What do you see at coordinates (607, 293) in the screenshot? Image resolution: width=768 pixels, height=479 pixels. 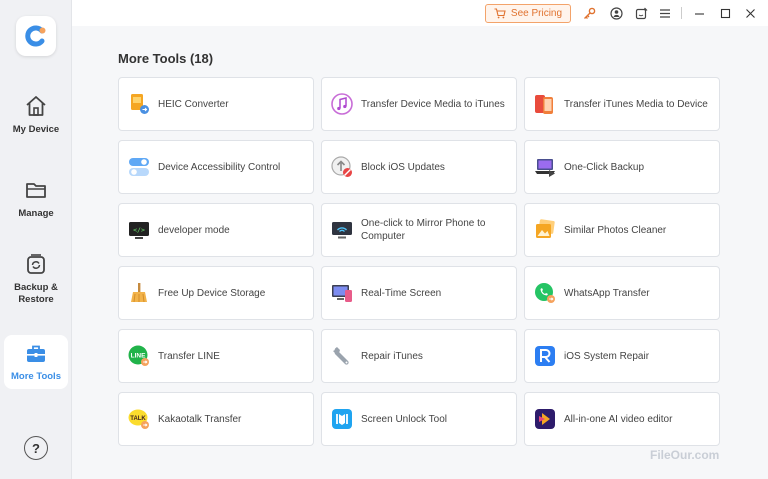 I see `tool-label: WhatsApp Transfer` at bounding box center [607, 293].